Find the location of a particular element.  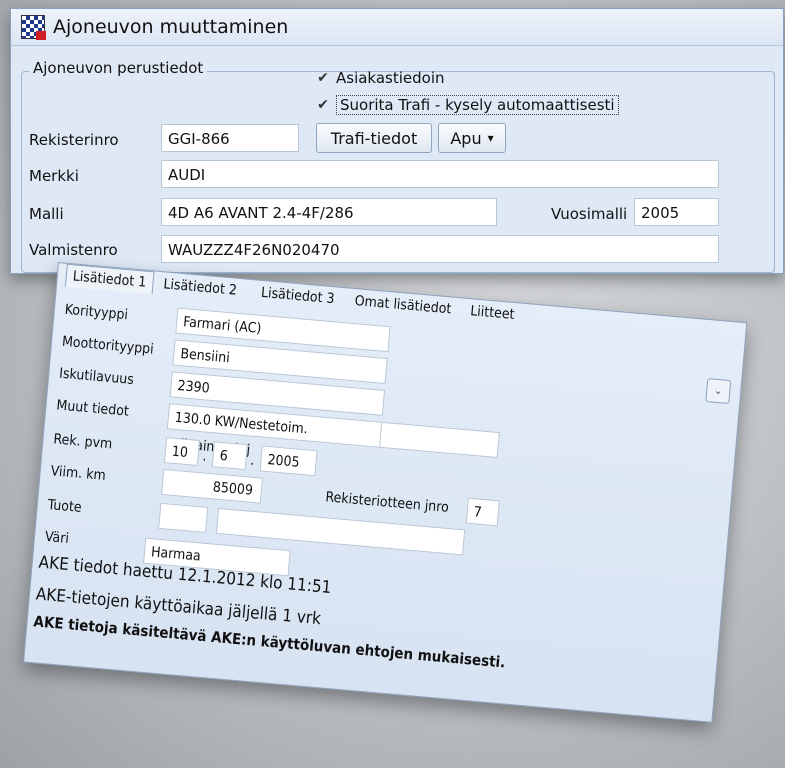

label-merkki: Merkki is located at coordinates (54, 176).